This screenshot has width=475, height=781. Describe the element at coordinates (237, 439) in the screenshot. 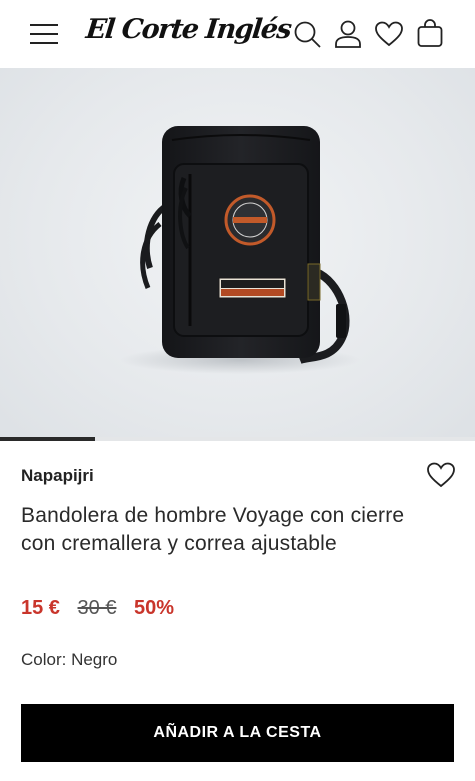

I see `image-carousel-indicator` at that location.